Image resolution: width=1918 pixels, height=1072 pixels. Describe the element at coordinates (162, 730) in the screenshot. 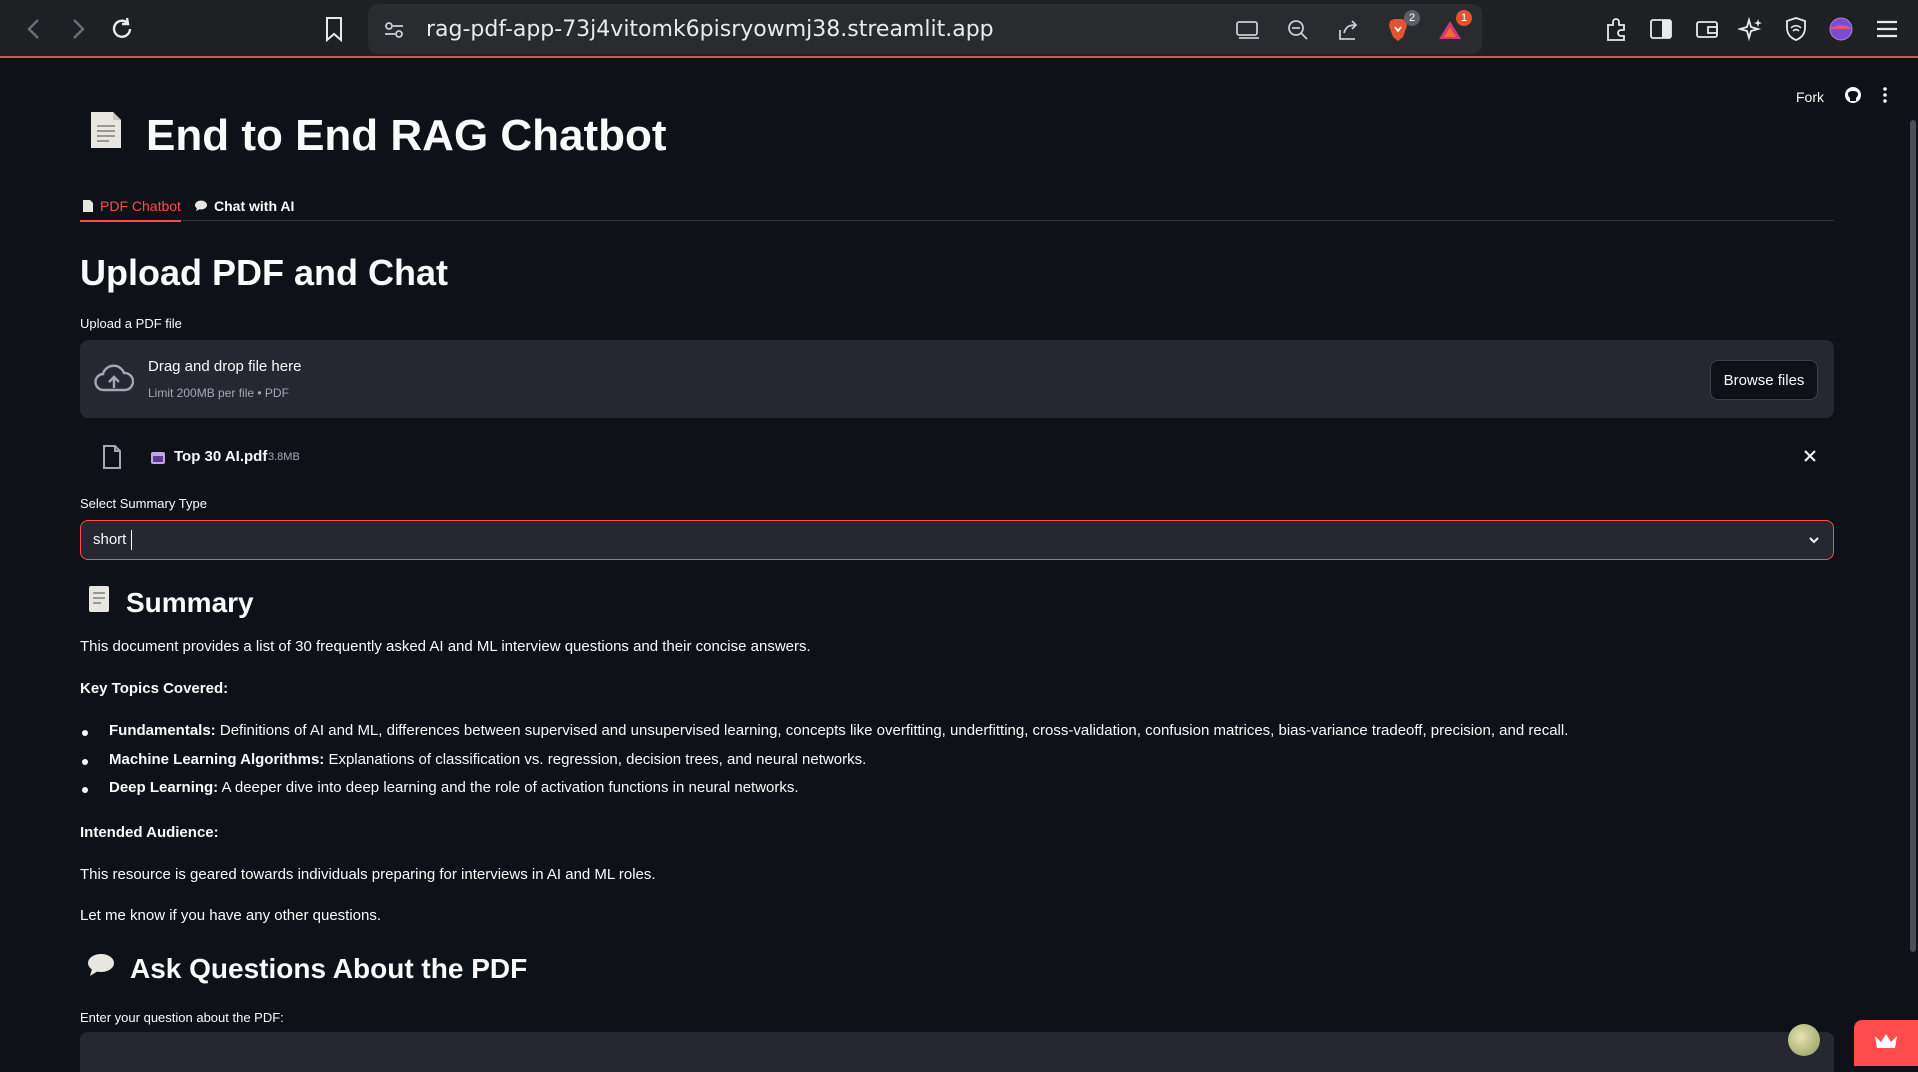

I see `topic-title: Fundamentals:` at that location.